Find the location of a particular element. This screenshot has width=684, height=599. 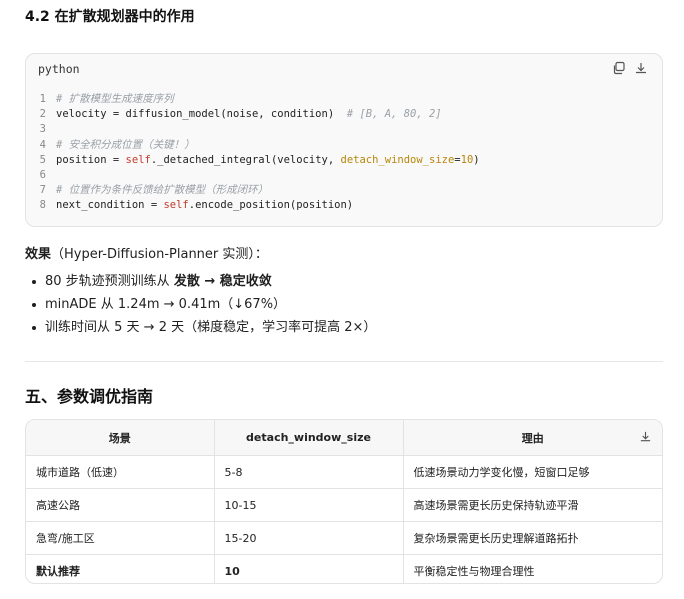

table-cell: 高速场景需更长历史保持轨迹平滑 is located at coordinates (532, 505).